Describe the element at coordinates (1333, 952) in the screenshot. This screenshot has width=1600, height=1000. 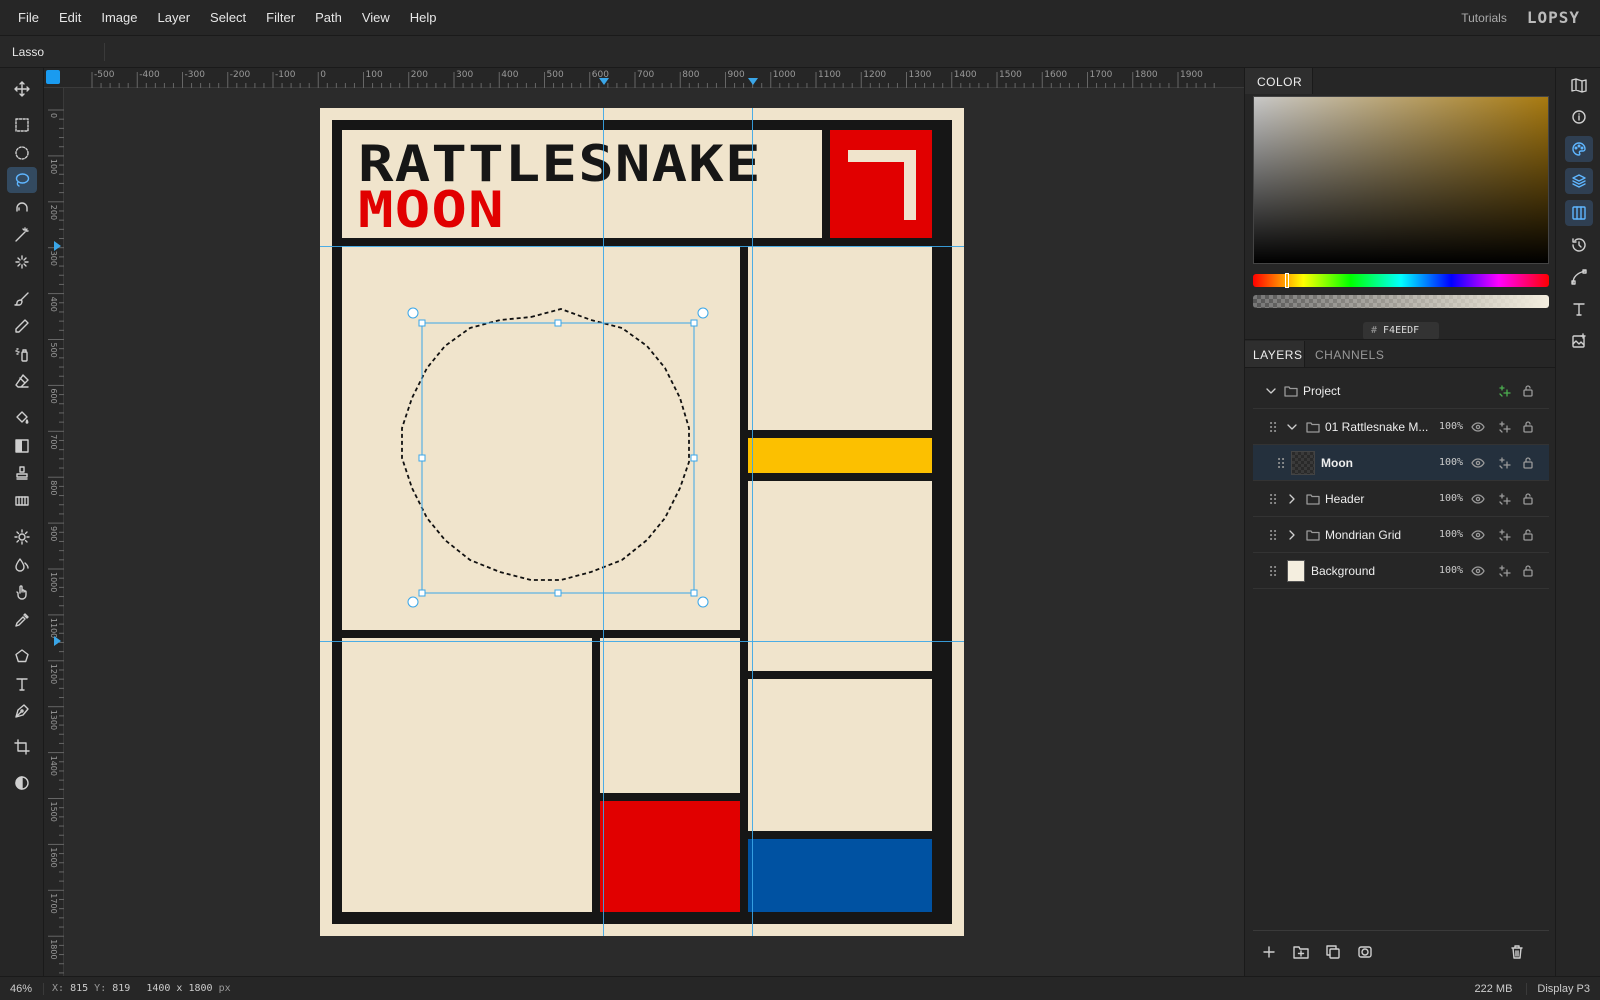
I see `duplicate-layer-button` at that location.